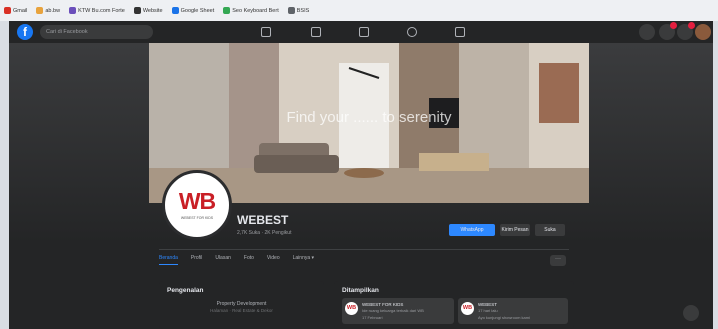  Describe the element at coordinates (241, 310) in the screenshot. I see `intro-footer: Halaman · Real Estate & Dekor` at that location.